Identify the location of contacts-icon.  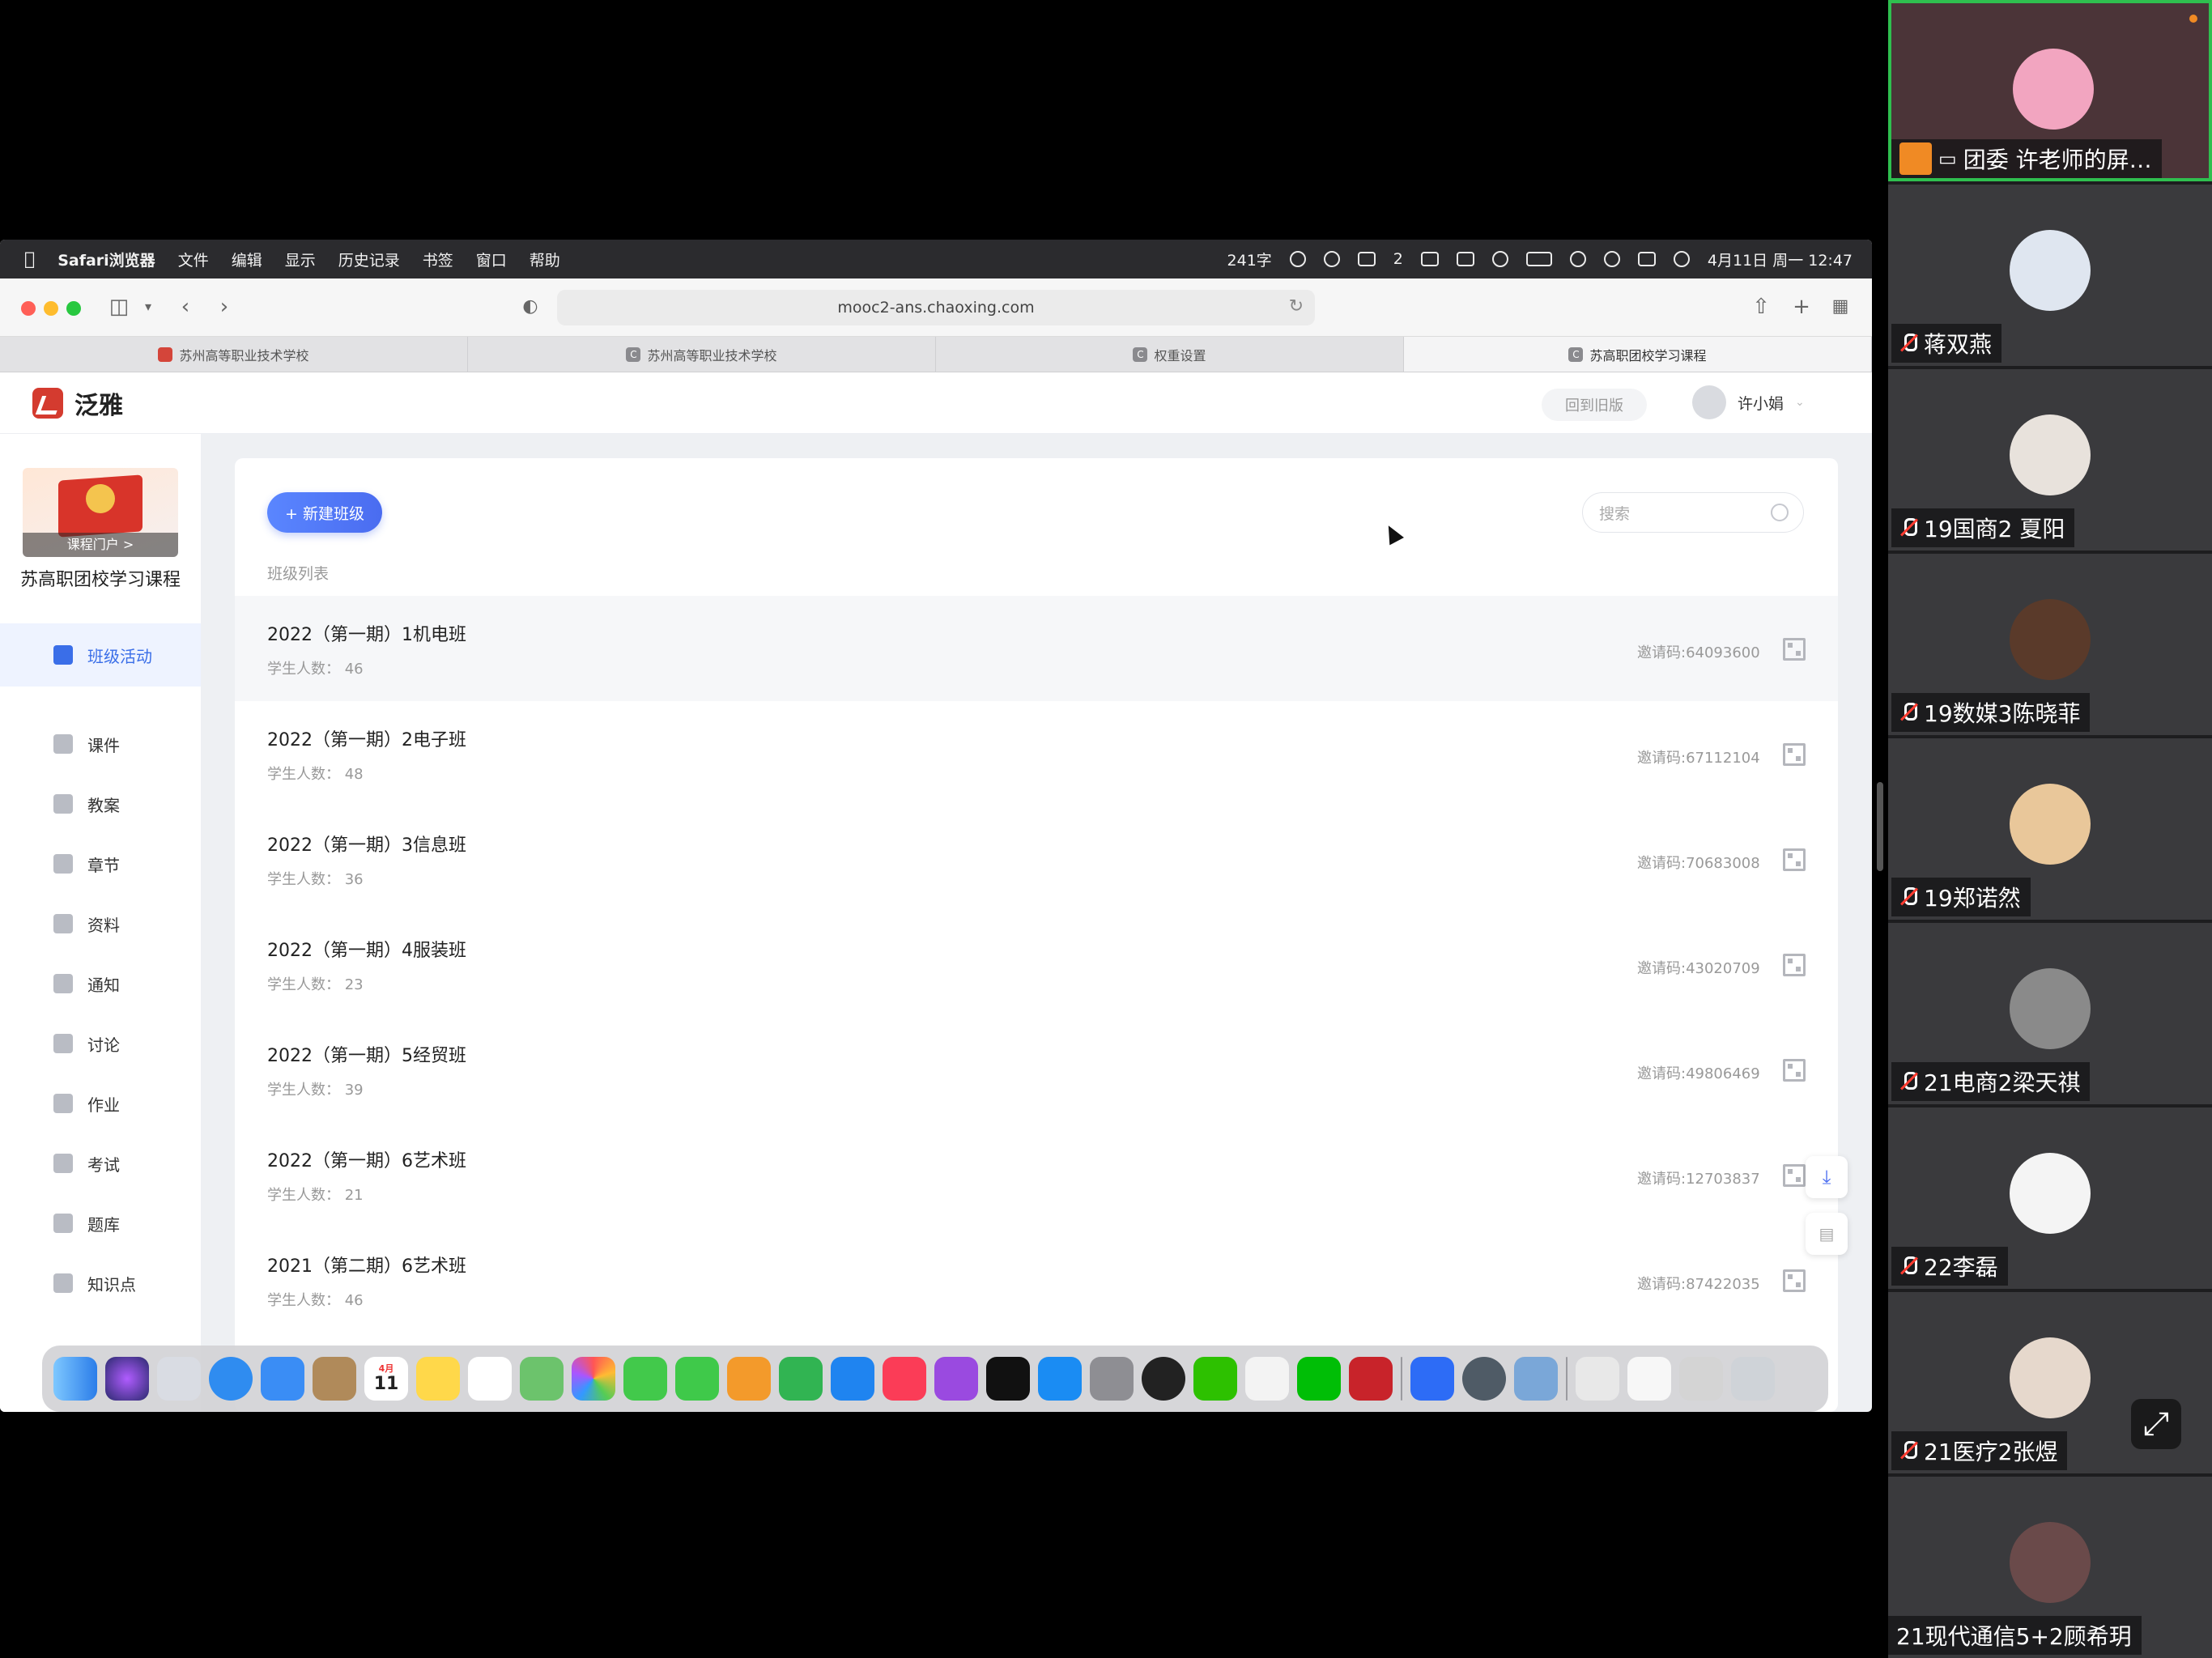
(335, 1379).